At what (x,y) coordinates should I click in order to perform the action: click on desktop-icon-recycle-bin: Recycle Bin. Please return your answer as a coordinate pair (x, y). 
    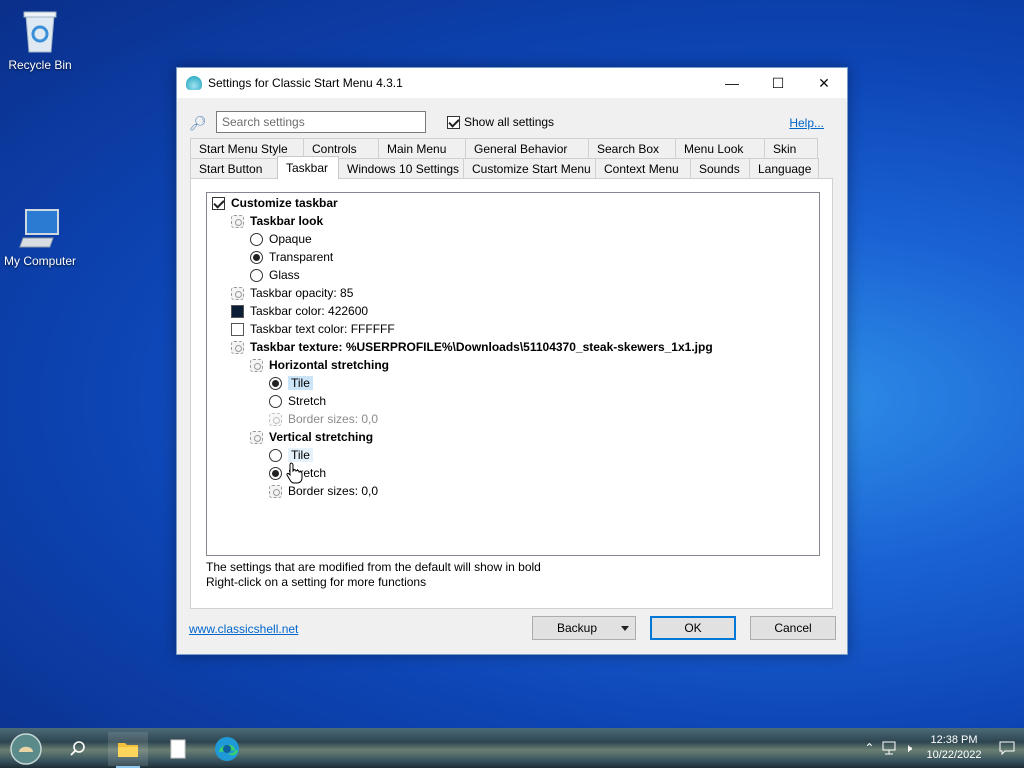
    Looking at the image, I should click on (40, 40).